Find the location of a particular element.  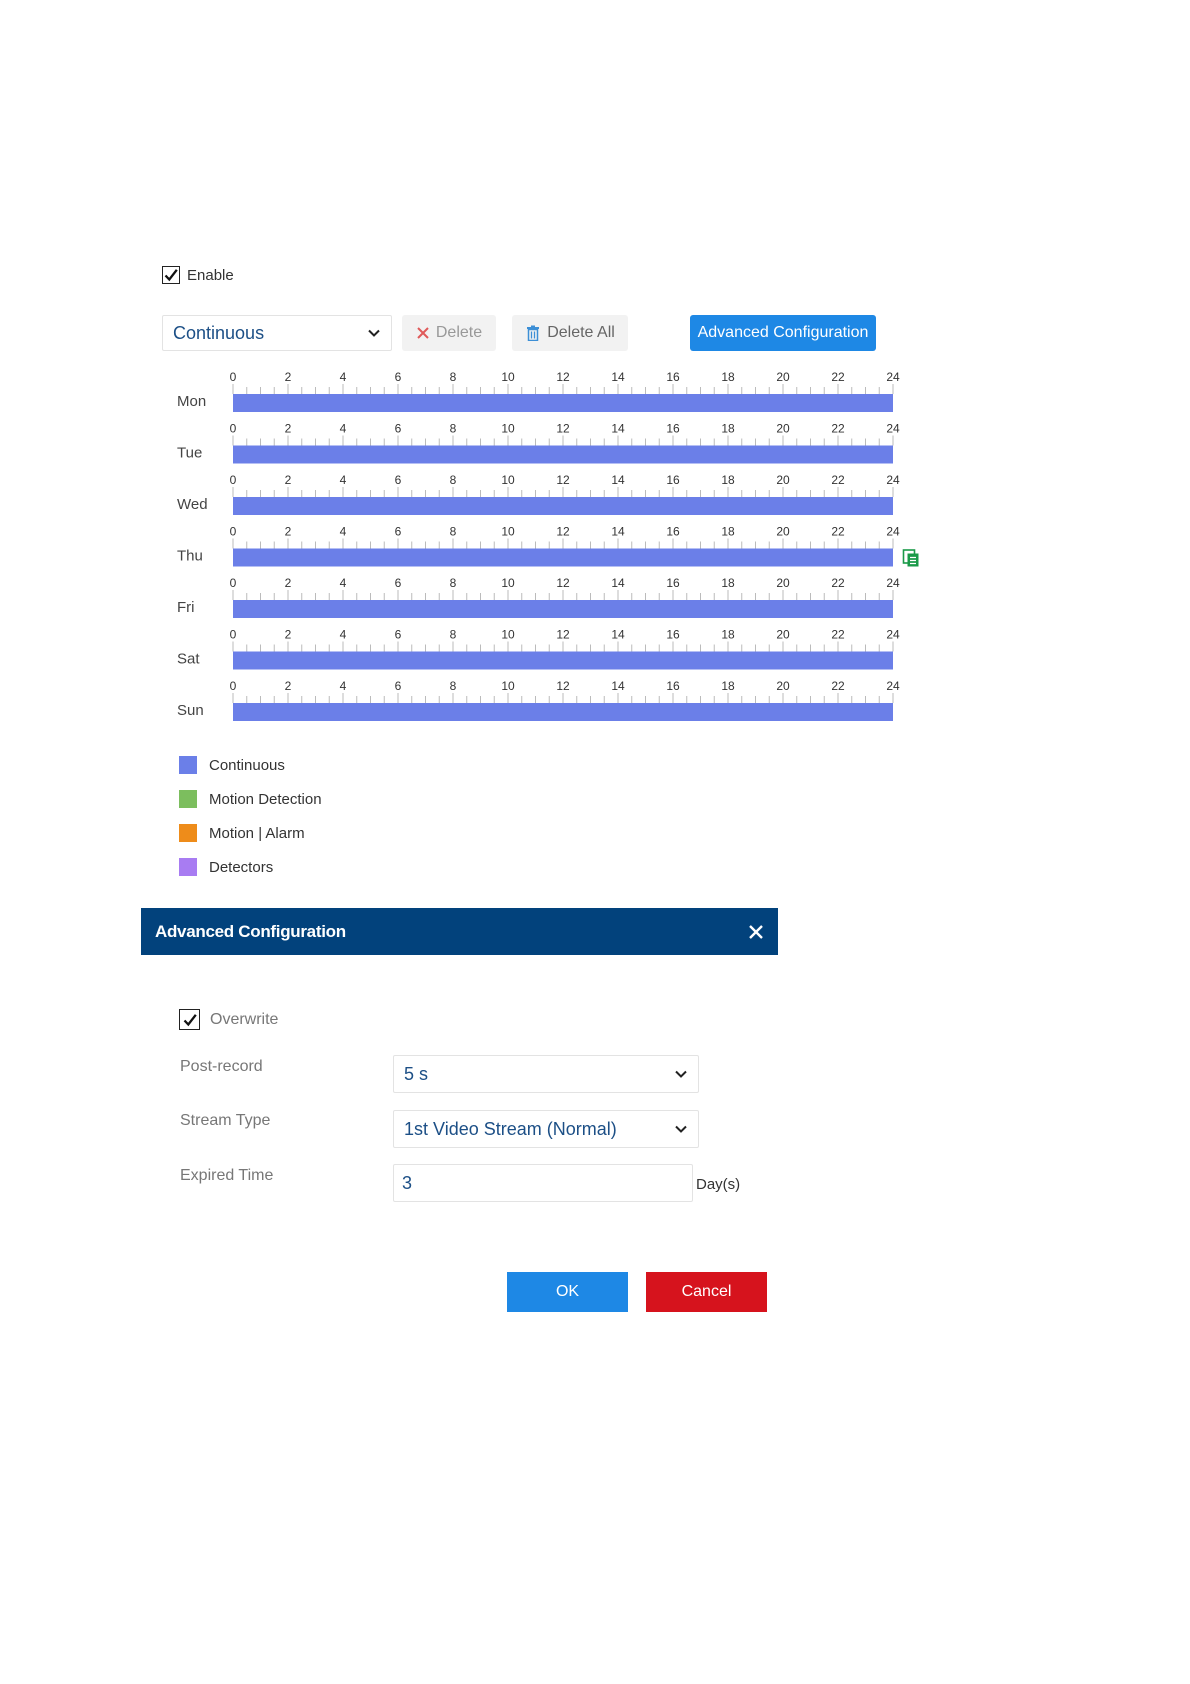

legend-label: Continuous is located at coordinates (247, 765).